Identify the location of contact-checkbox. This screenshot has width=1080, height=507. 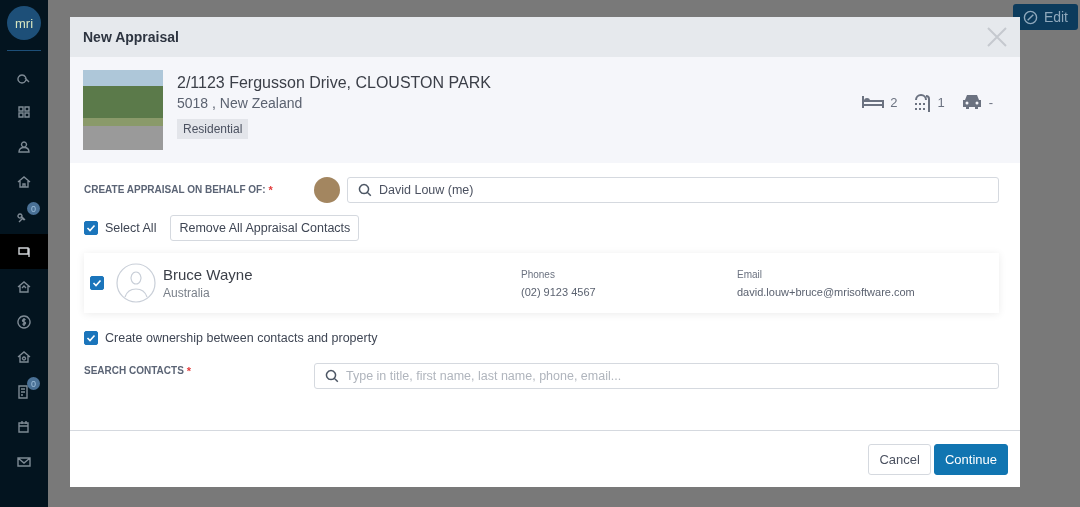
(97, 283).